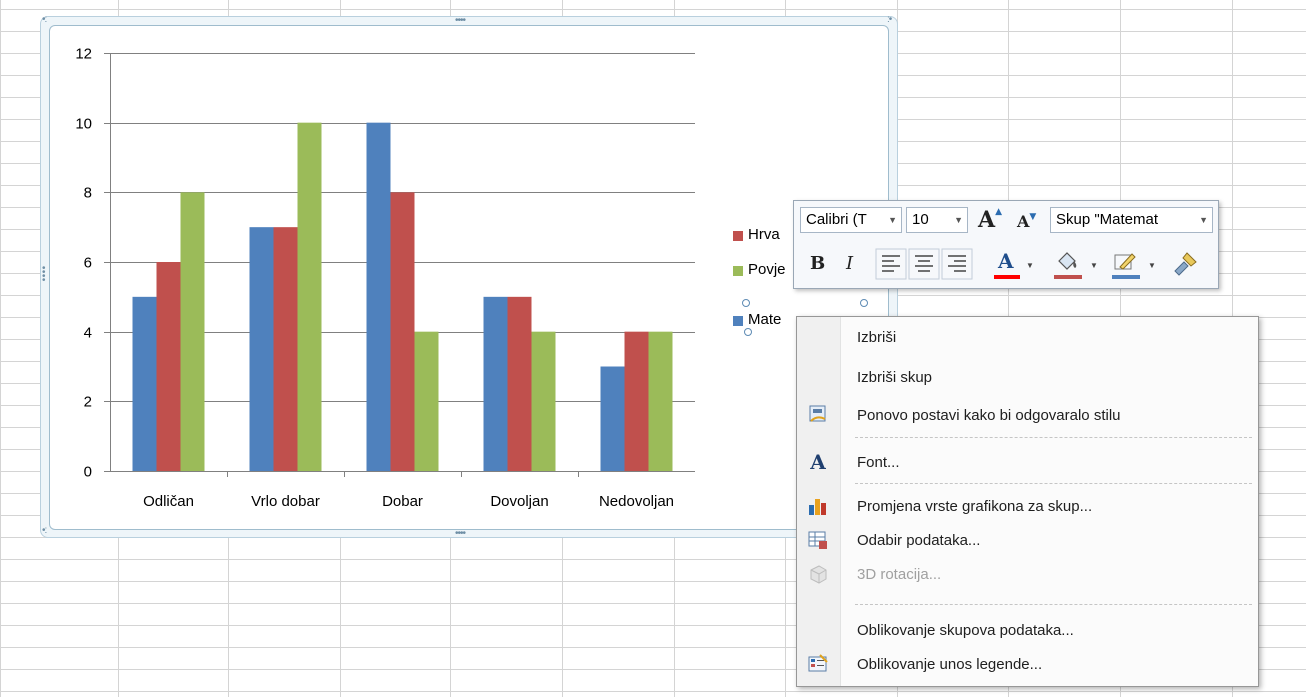 The height and width of the screenshot is (697, 1306). What do you see at coordinates (864, 303) in the screenshot?
I see `selection-handle-tr` at bounding box center [864, 303].